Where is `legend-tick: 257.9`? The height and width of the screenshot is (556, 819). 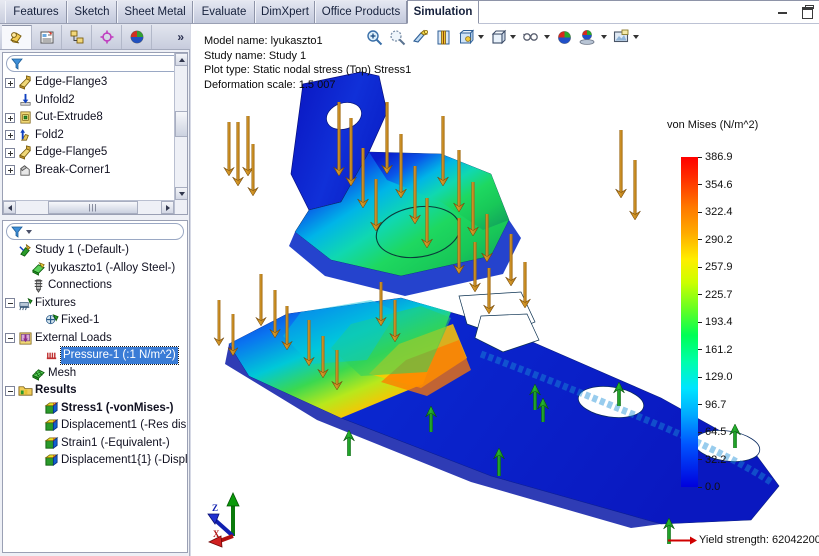
legend-tick: 257.9 is located at coordinates (715, 267).